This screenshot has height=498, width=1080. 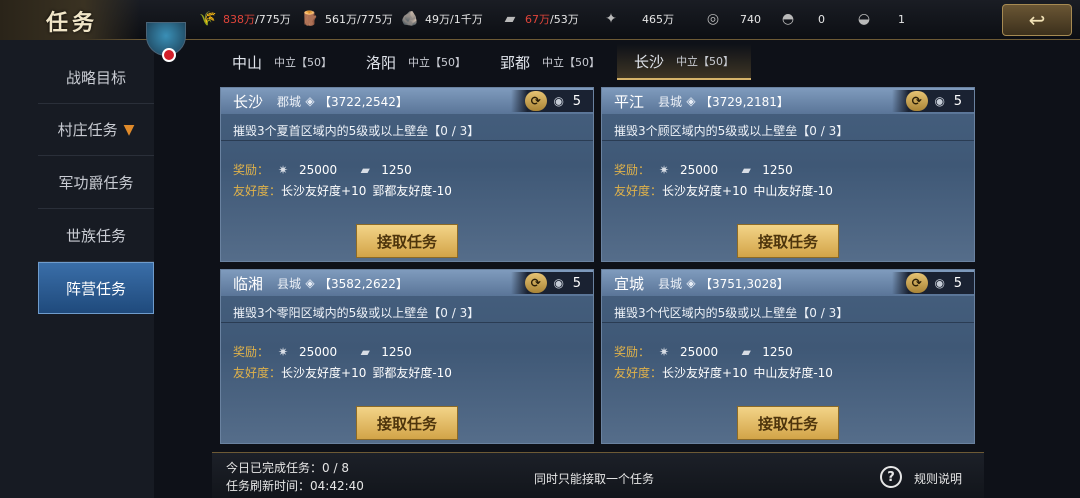 What do you see at coordinates (363, 283) in the screenshot?
I see `card-coordinates: 【3582,2622】` at bounding box center [363, 283].